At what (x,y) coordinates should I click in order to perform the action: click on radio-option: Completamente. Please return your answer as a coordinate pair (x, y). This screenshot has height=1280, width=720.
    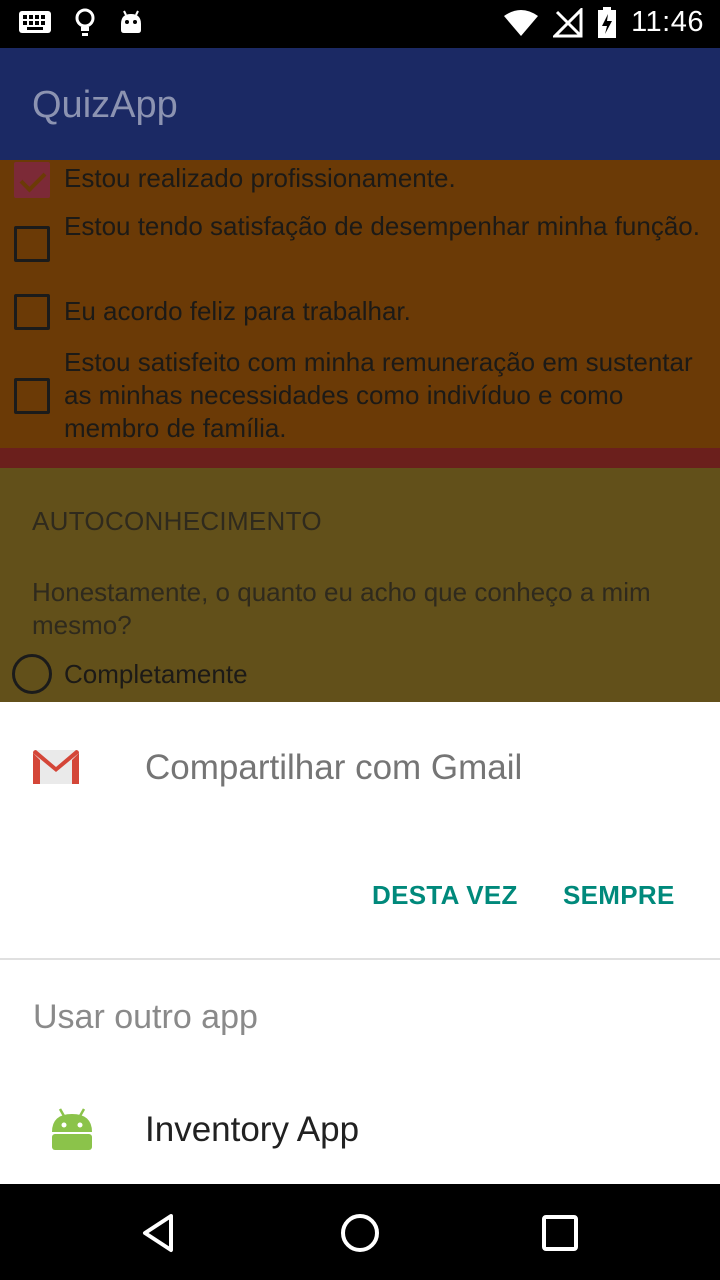
    Looking at the image, I should click on (130, 674).